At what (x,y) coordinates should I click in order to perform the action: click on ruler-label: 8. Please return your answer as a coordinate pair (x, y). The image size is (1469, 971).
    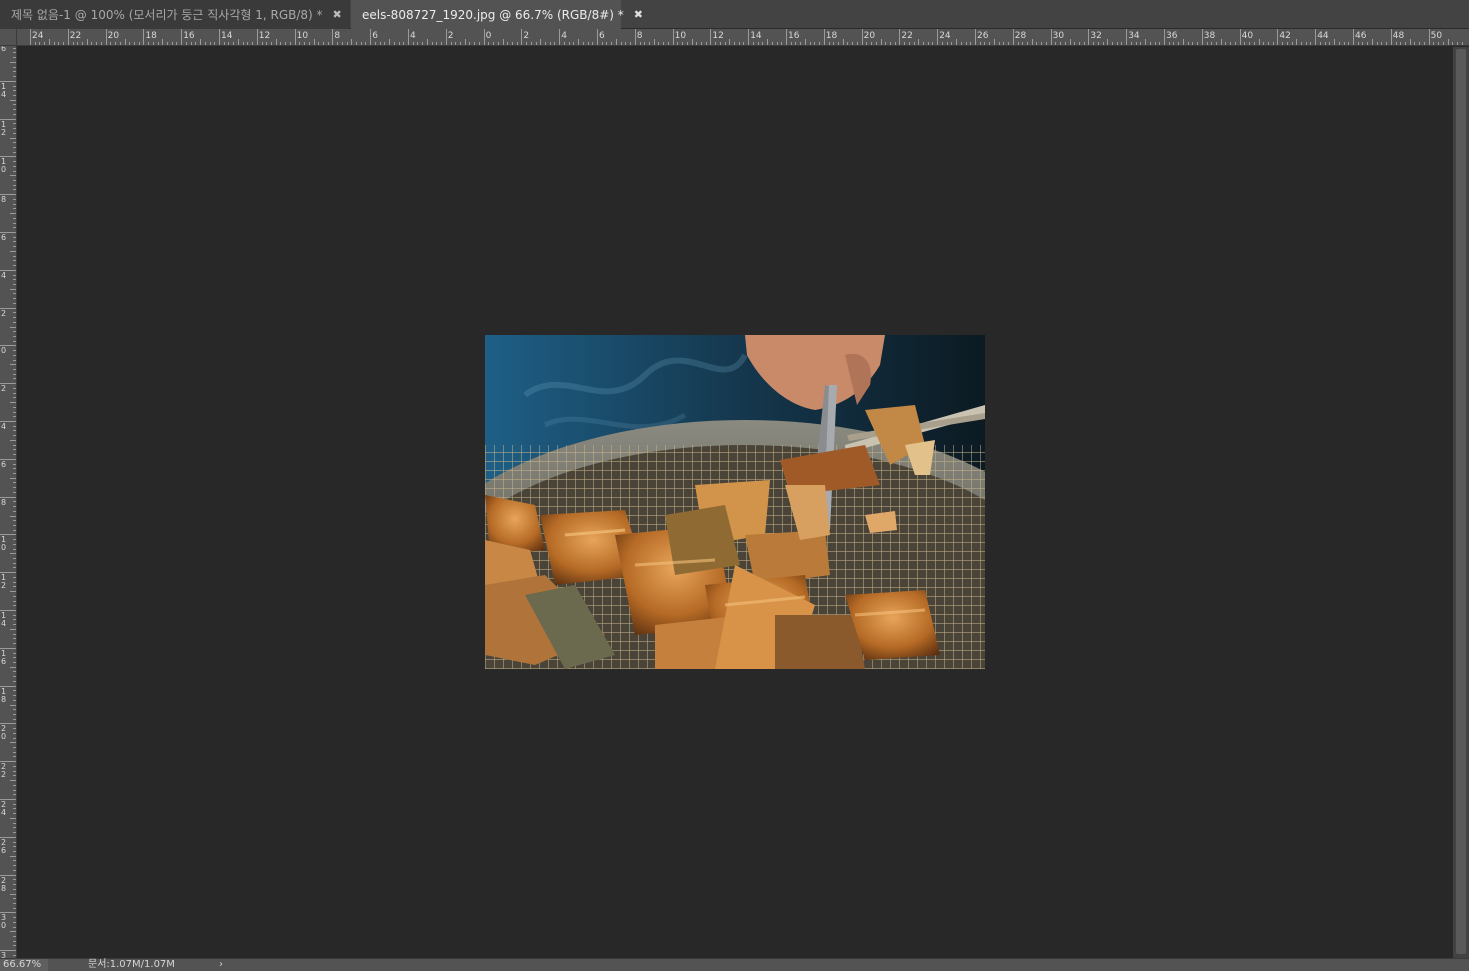
    Looking at the image, I should click on (639, 36).